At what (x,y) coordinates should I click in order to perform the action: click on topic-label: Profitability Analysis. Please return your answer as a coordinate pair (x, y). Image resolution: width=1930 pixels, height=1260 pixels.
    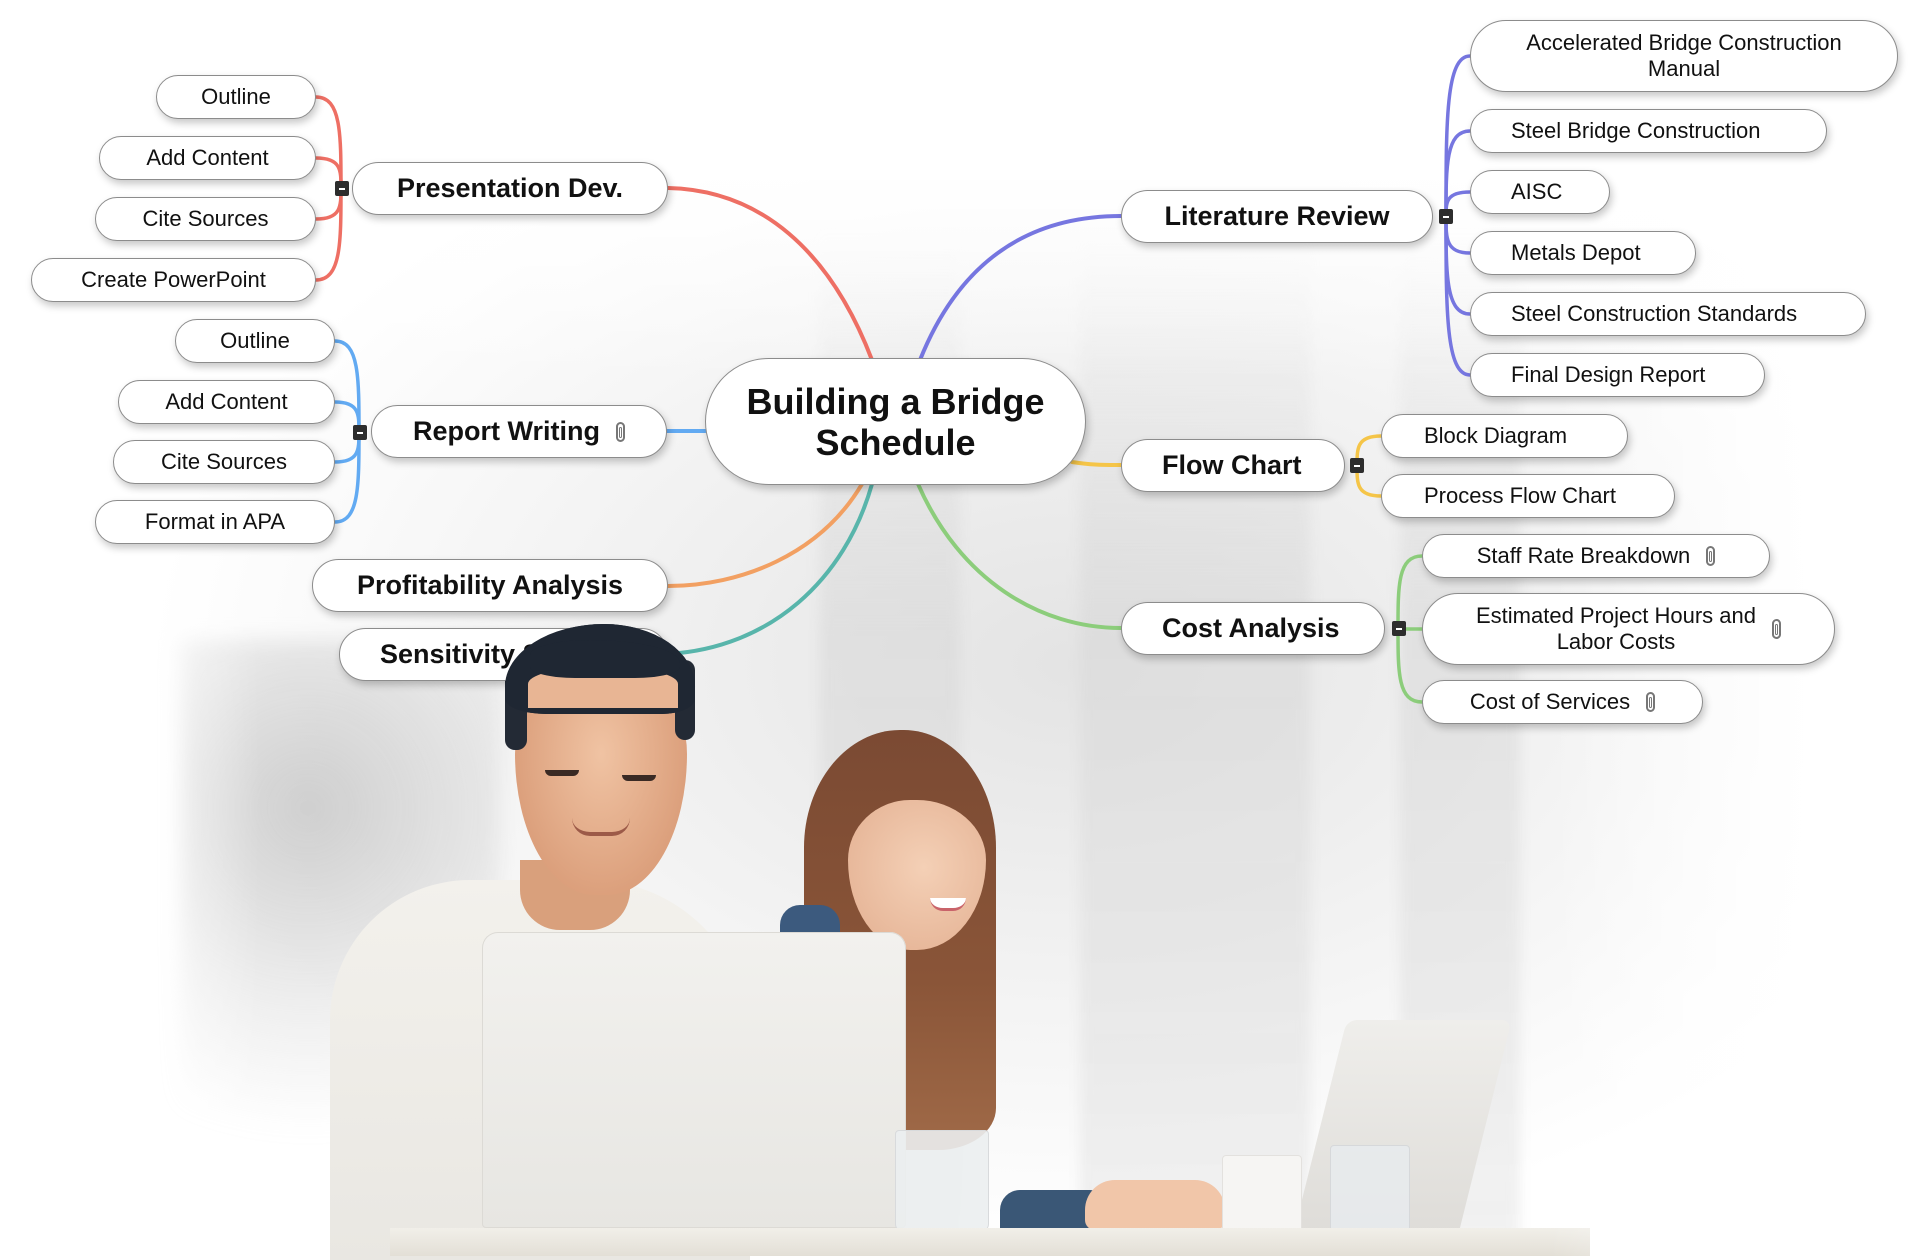
    Looking at the image, I should click on (490, 585).